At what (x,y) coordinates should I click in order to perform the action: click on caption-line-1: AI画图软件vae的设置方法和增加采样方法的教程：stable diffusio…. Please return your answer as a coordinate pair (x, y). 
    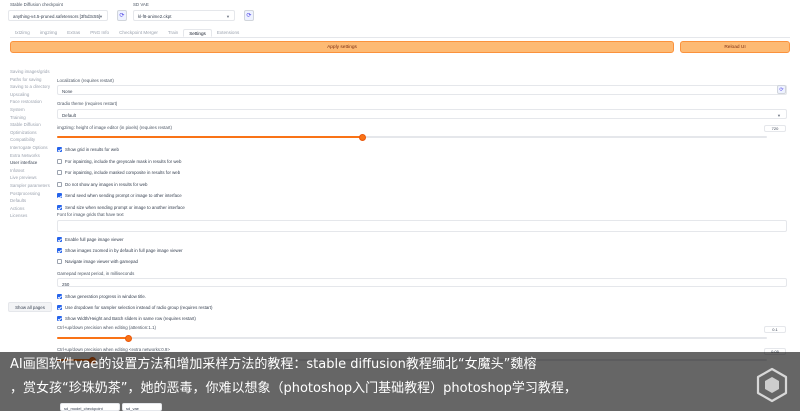
    Looking at the image, I should click on (273, 364).